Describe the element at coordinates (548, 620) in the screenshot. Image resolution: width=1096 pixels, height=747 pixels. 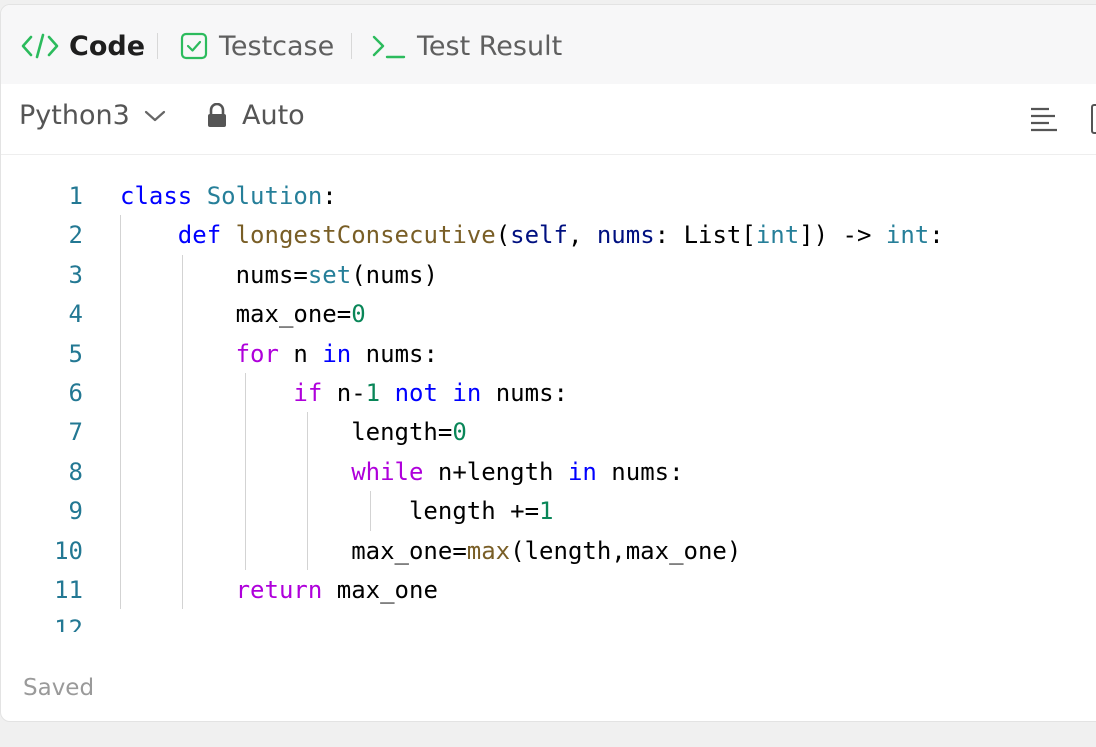
I see `code-line: 12` at that location.